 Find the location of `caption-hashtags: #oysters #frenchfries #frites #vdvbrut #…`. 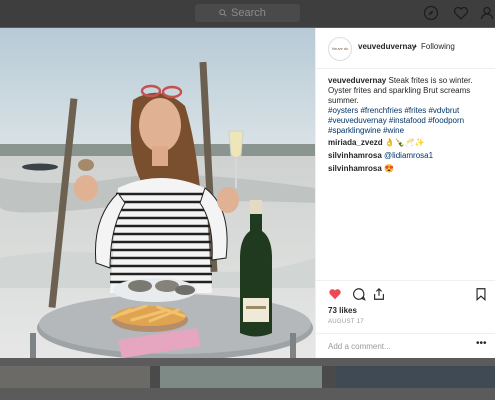

caption-hashtags: #oysters #frenchfries #frites #vdvbrut #… is located at coordinates (408, 121).